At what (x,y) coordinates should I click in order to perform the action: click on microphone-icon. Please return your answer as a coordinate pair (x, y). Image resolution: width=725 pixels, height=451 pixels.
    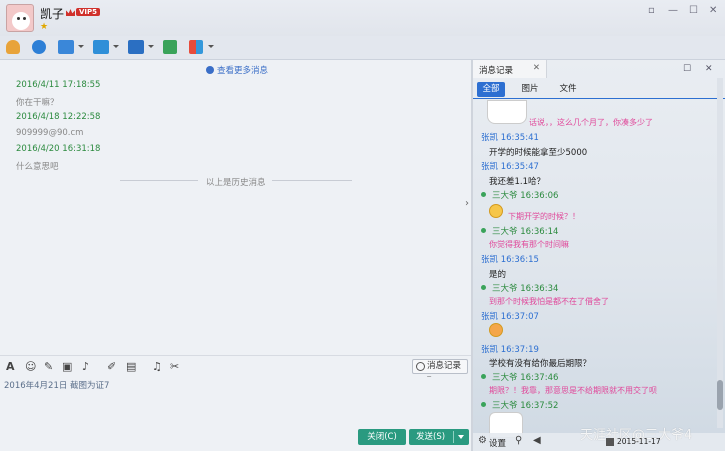
    Looking at the image, I should click on (13, 47).